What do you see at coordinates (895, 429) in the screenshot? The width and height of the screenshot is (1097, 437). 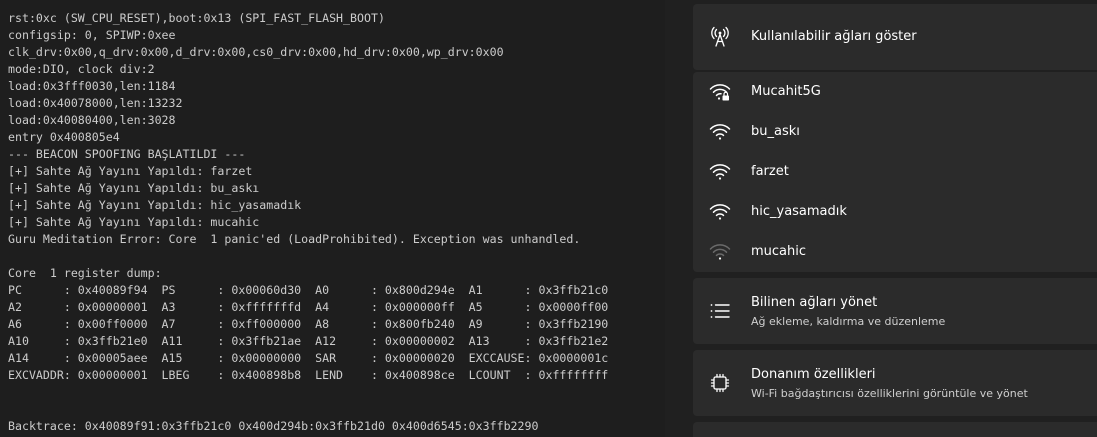 I see `next-settings-card` at bounding box center [895, 429].